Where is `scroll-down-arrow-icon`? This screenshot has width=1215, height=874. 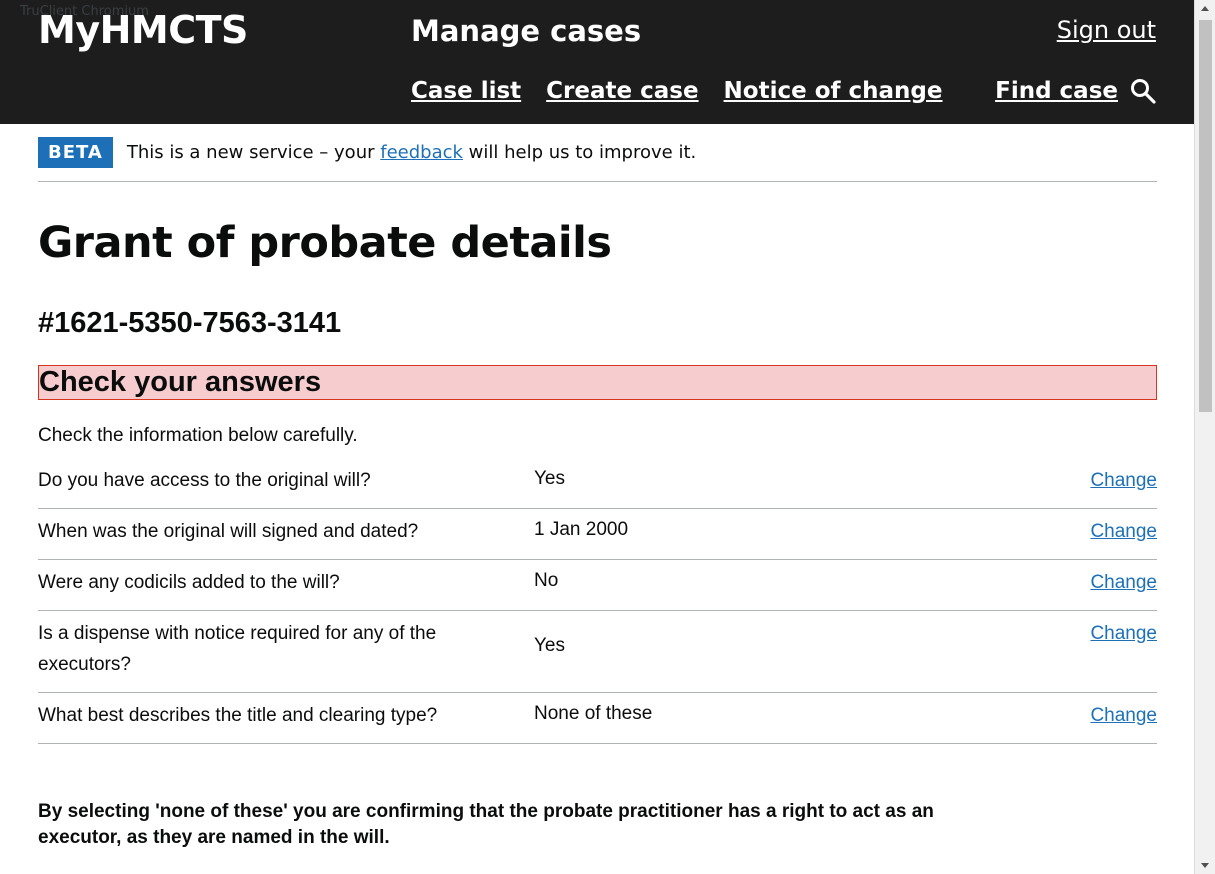
scroll-down-arrow-icon is located at coordinates (1205, 865).